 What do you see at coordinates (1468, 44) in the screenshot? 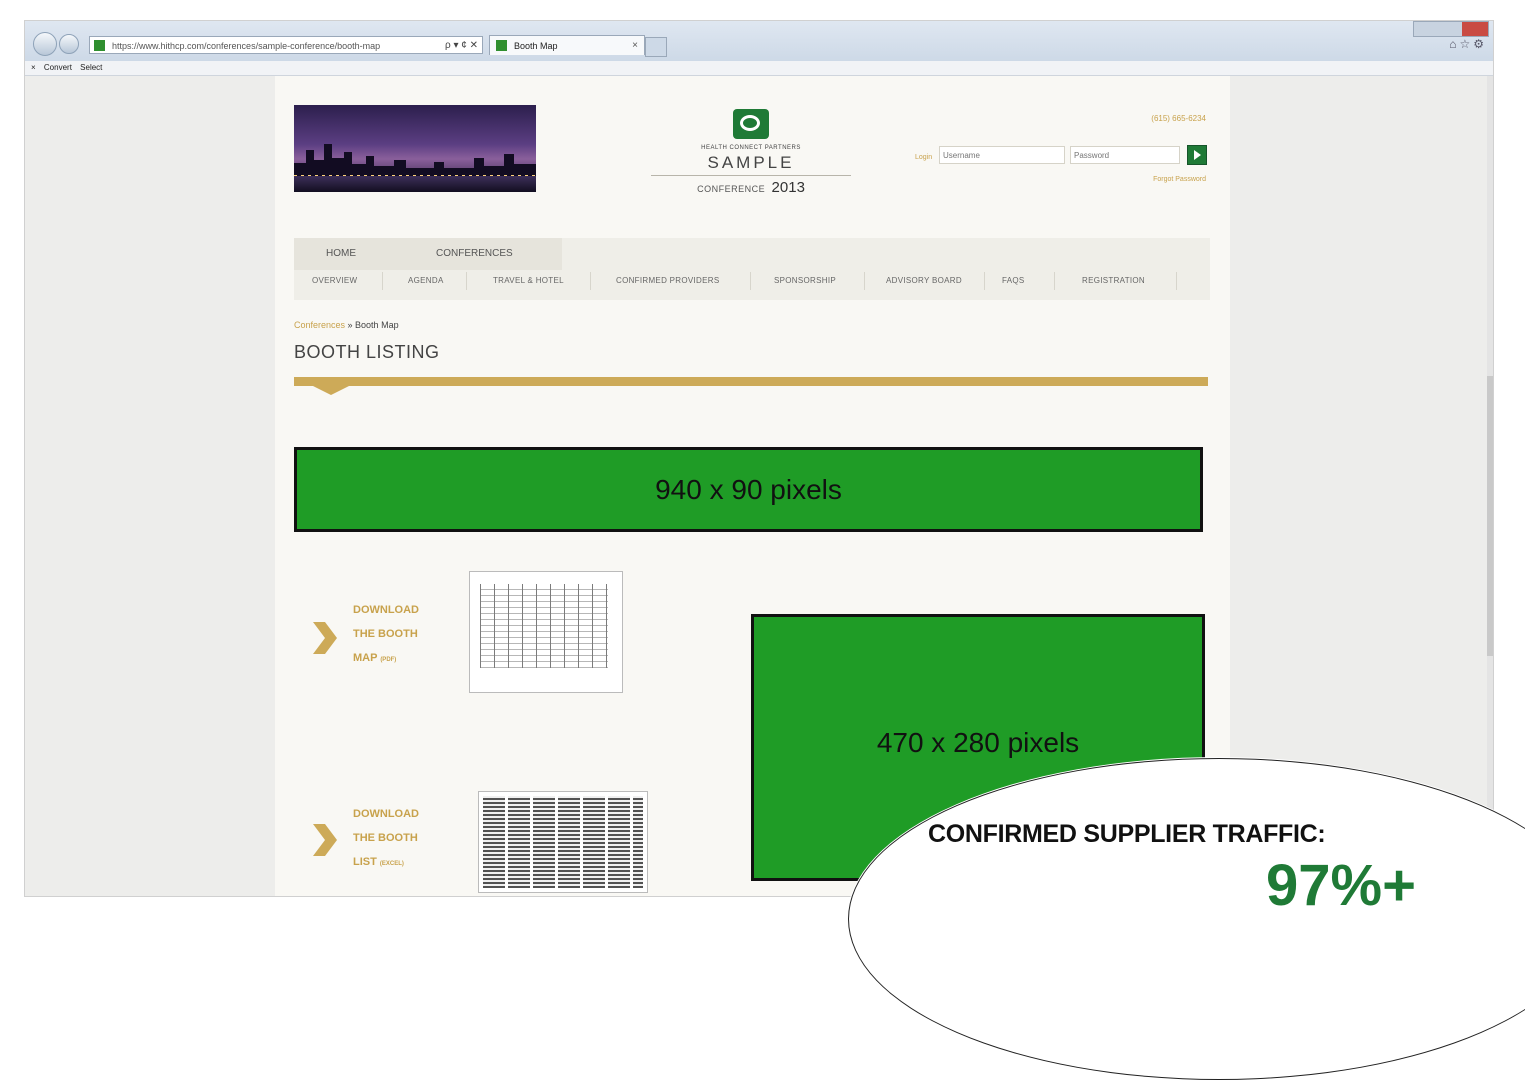
I see `home-favorites-settings-icons: ⌂☆⚙` at bounding box center [1468, 44].